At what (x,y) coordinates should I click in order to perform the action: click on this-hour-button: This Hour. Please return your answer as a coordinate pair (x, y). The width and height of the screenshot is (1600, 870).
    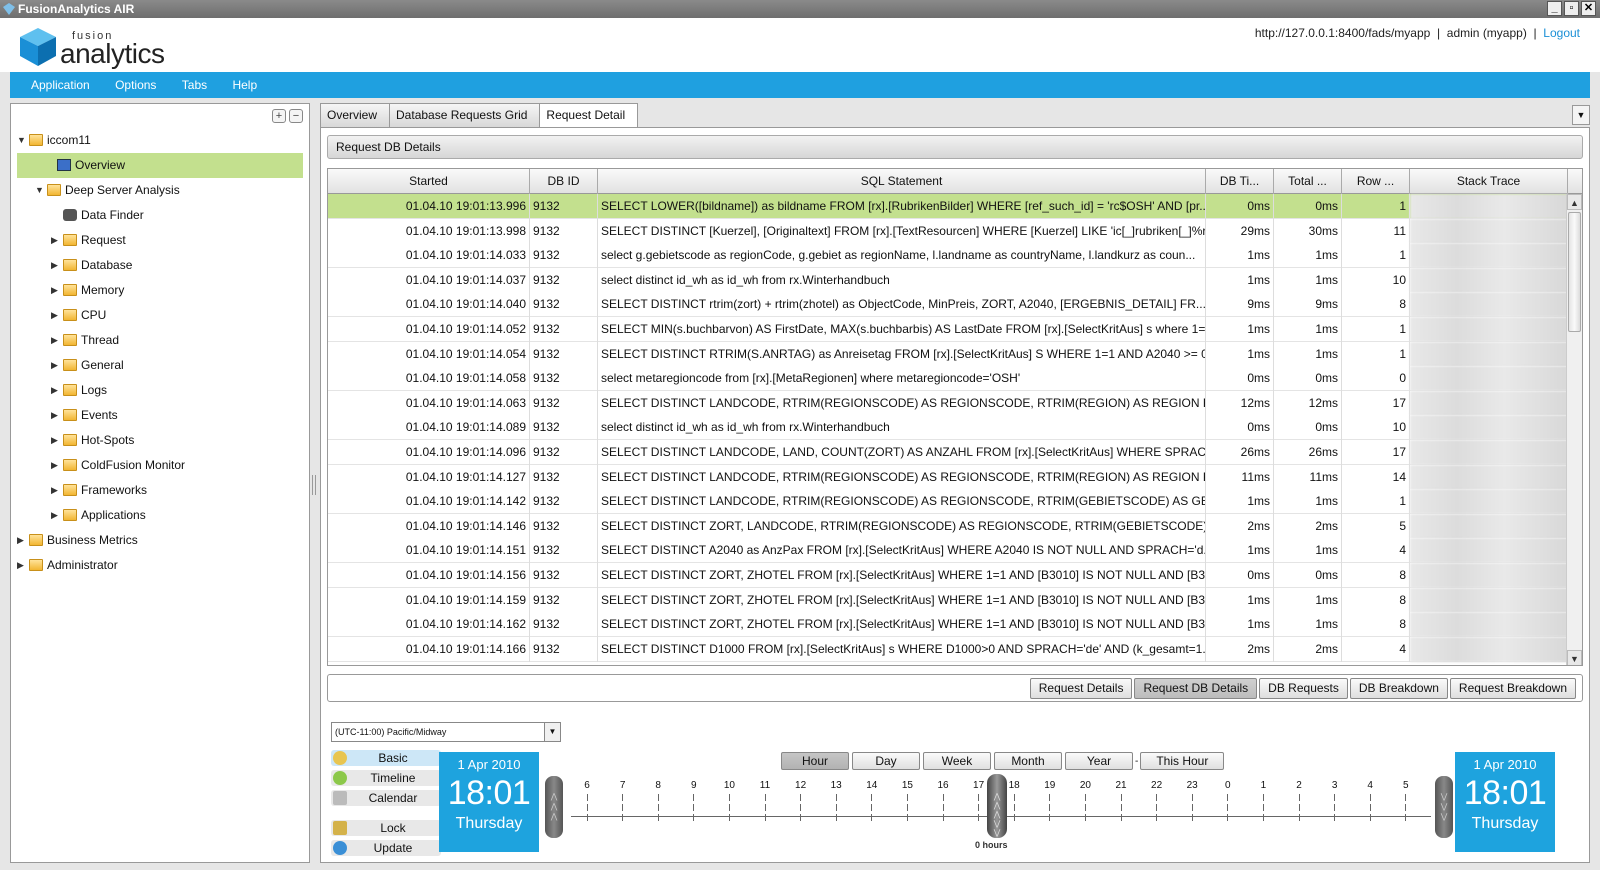
    Looking at the image, I should click on (1182, 761).